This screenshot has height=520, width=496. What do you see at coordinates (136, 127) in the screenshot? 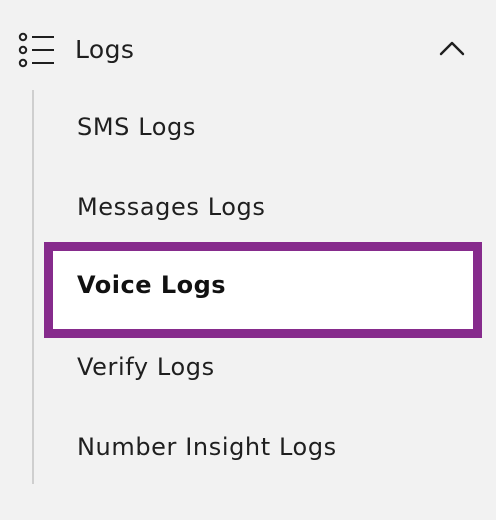
I see `sidebar-item-label: SMS Logs` at bounding box center [136, 127].